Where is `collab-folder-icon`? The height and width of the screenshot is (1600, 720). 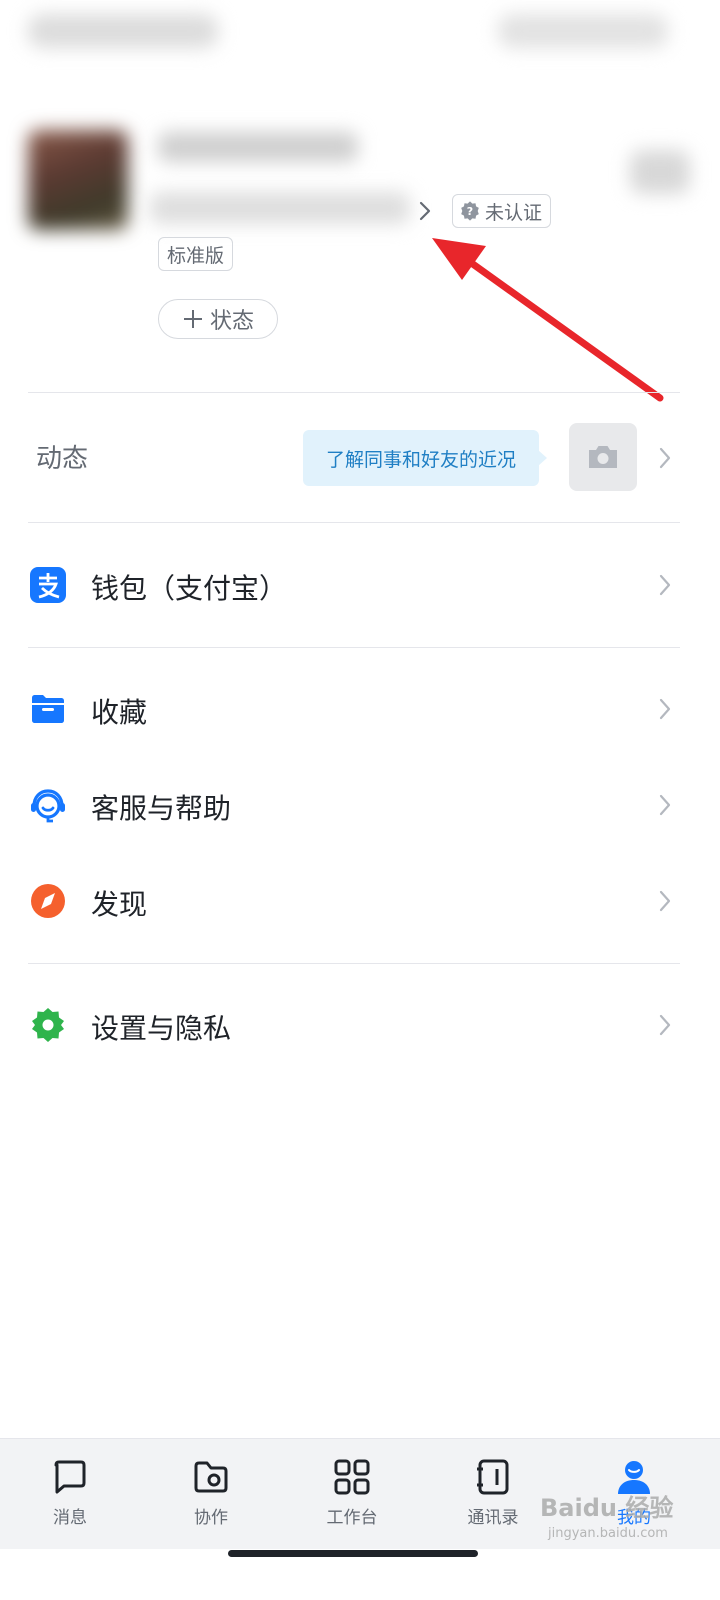 collab-folder-icon is located at coordinates (211, 1477).